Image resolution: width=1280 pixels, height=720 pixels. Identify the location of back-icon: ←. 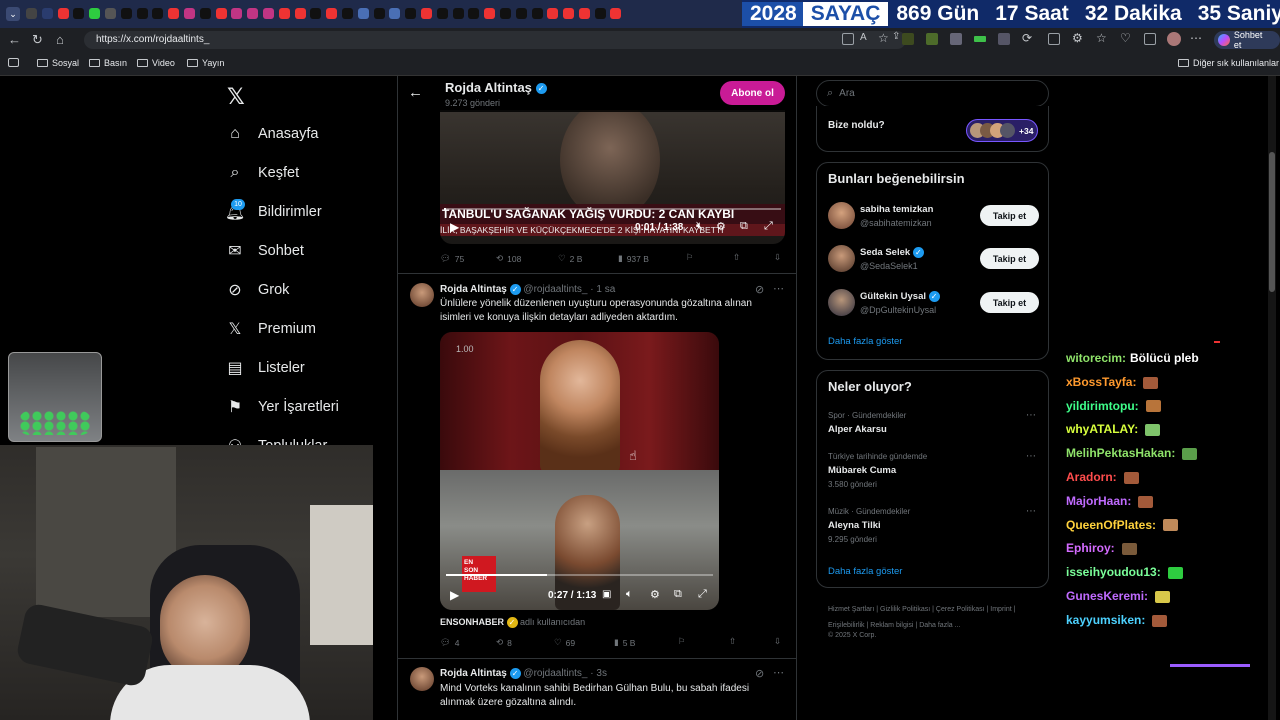
(14, 39).